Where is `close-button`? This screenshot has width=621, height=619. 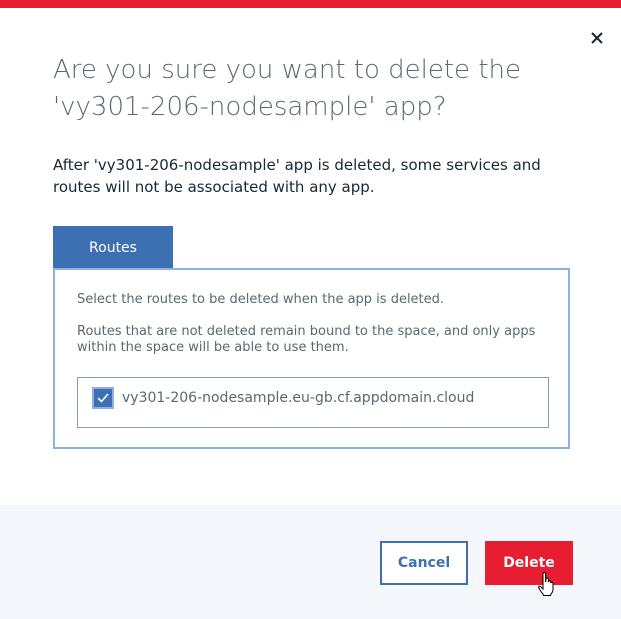 close-button is located at coordinates (597, 38).